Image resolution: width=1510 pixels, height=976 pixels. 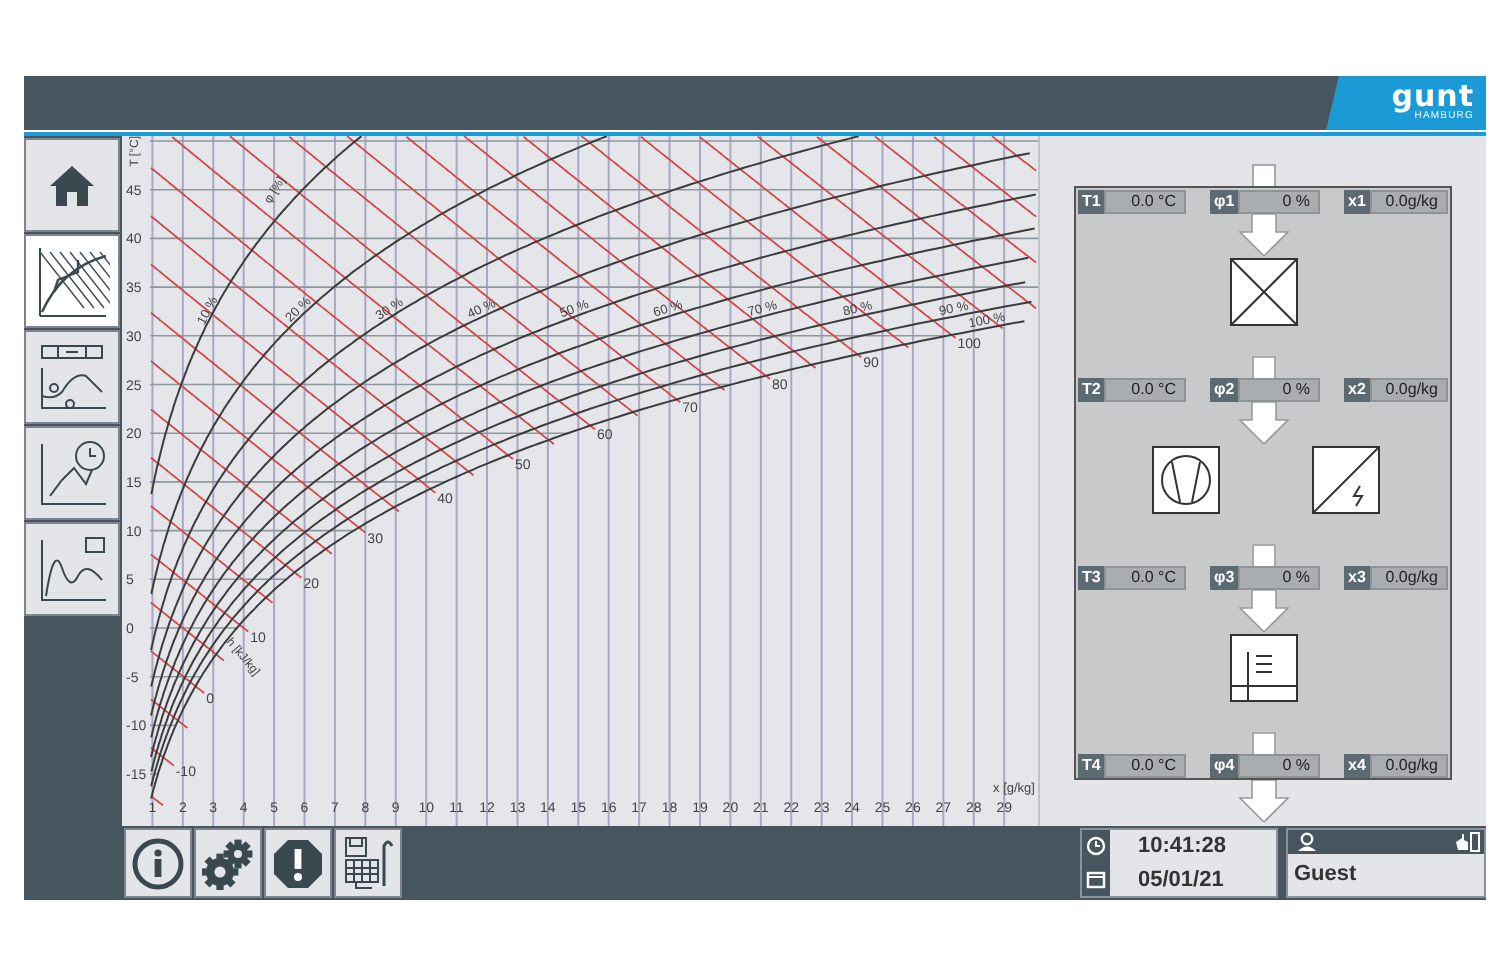 I want to click on export-button, so click(x=368, y=863).